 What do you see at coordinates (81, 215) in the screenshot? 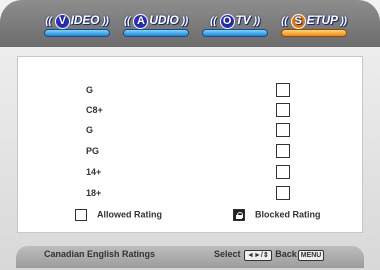
I see `unlocked-box-icon` at bounding box center [81, 215].